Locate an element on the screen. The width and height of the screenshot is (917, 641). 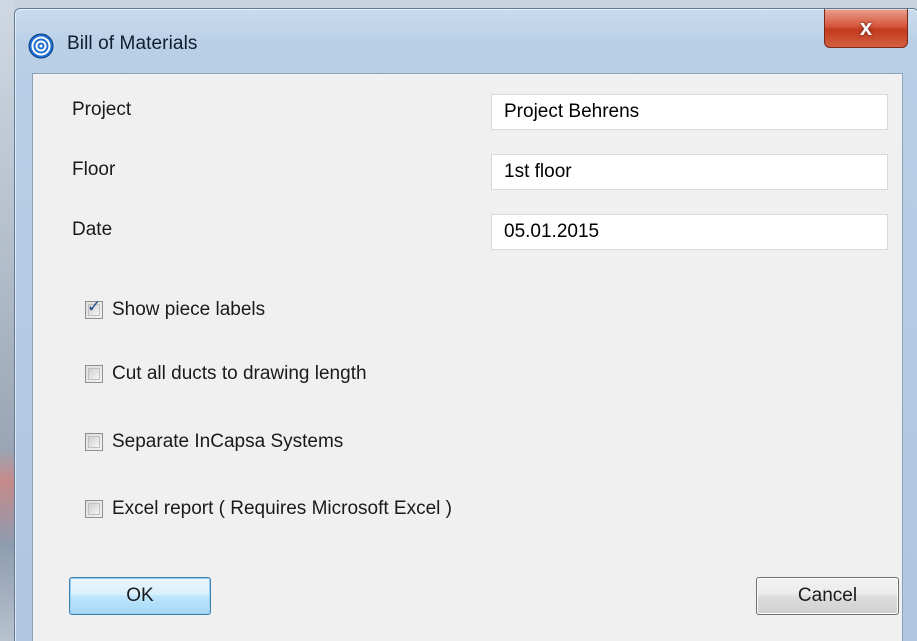
date-label: Date is located at coordinates (92, 229).